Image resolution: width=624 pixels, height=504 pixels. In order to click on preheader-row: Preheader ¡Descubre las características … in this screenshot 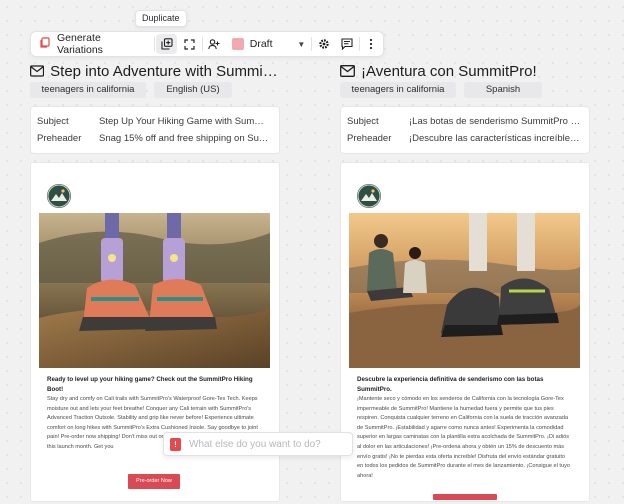, I will do `click(464, 138)`.